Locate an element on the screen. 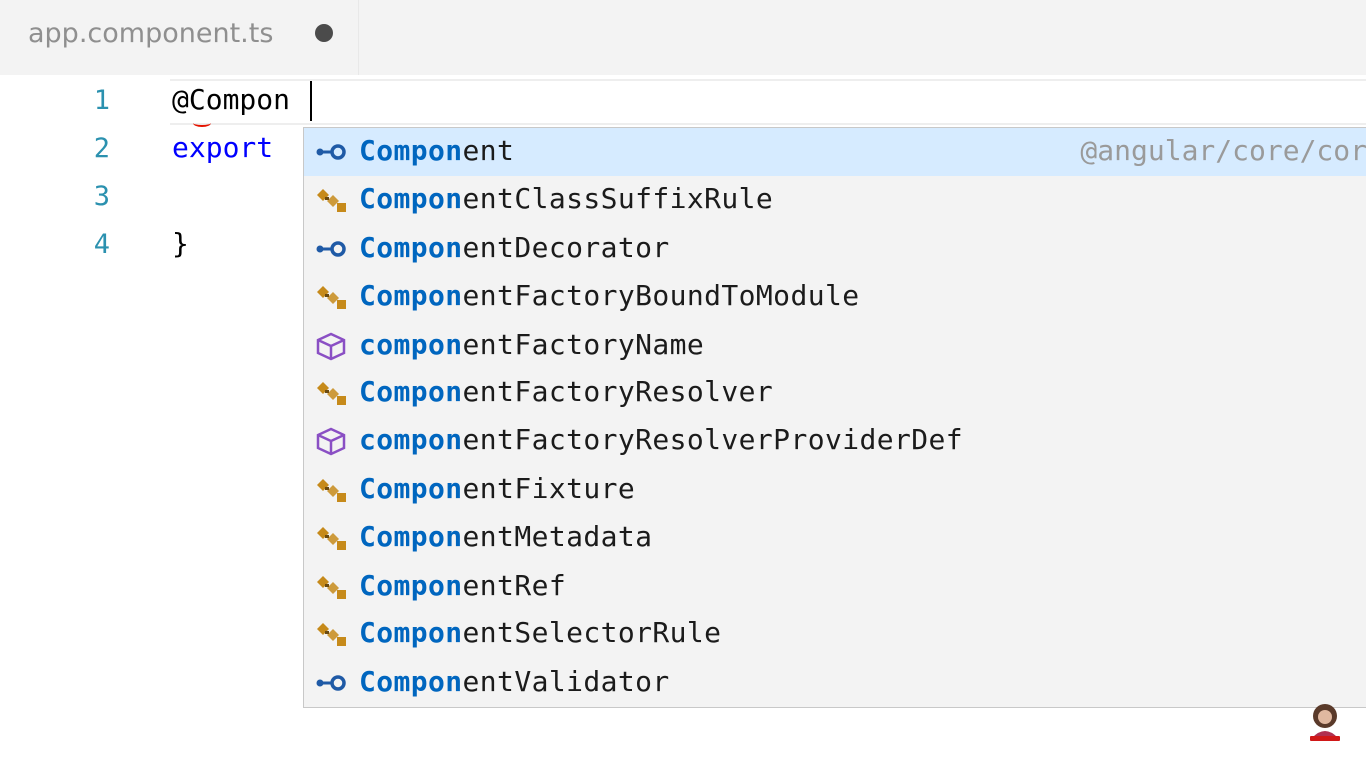 This screenshot has height=768, width=1366. code-line-4: } is located at coordinates (180, 243).